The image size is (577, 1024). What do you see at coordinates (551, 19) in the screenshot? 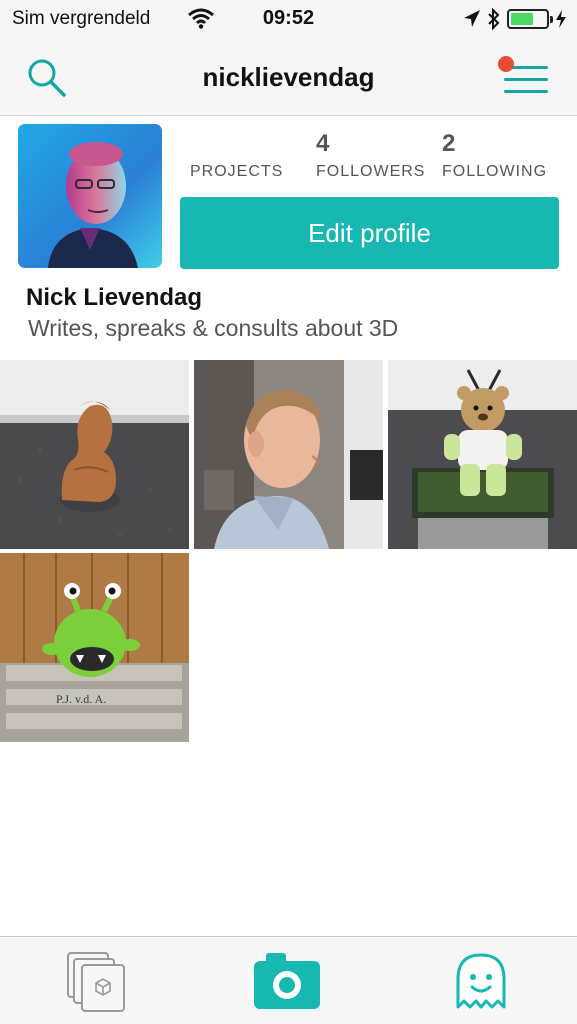
I see `battery-tip` at bounding box center [551, 19].